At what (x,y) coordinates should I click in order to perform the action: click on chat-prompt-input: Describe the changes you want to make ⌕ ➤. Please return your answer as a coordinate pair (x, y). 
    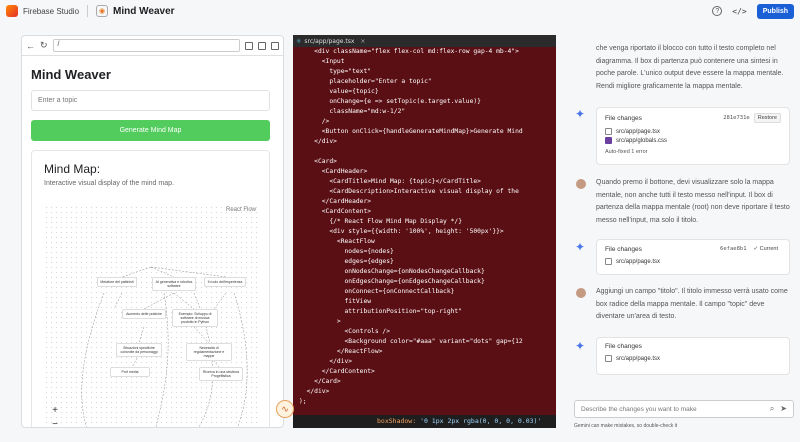
    Looking at the image, I should click on (684, 409).